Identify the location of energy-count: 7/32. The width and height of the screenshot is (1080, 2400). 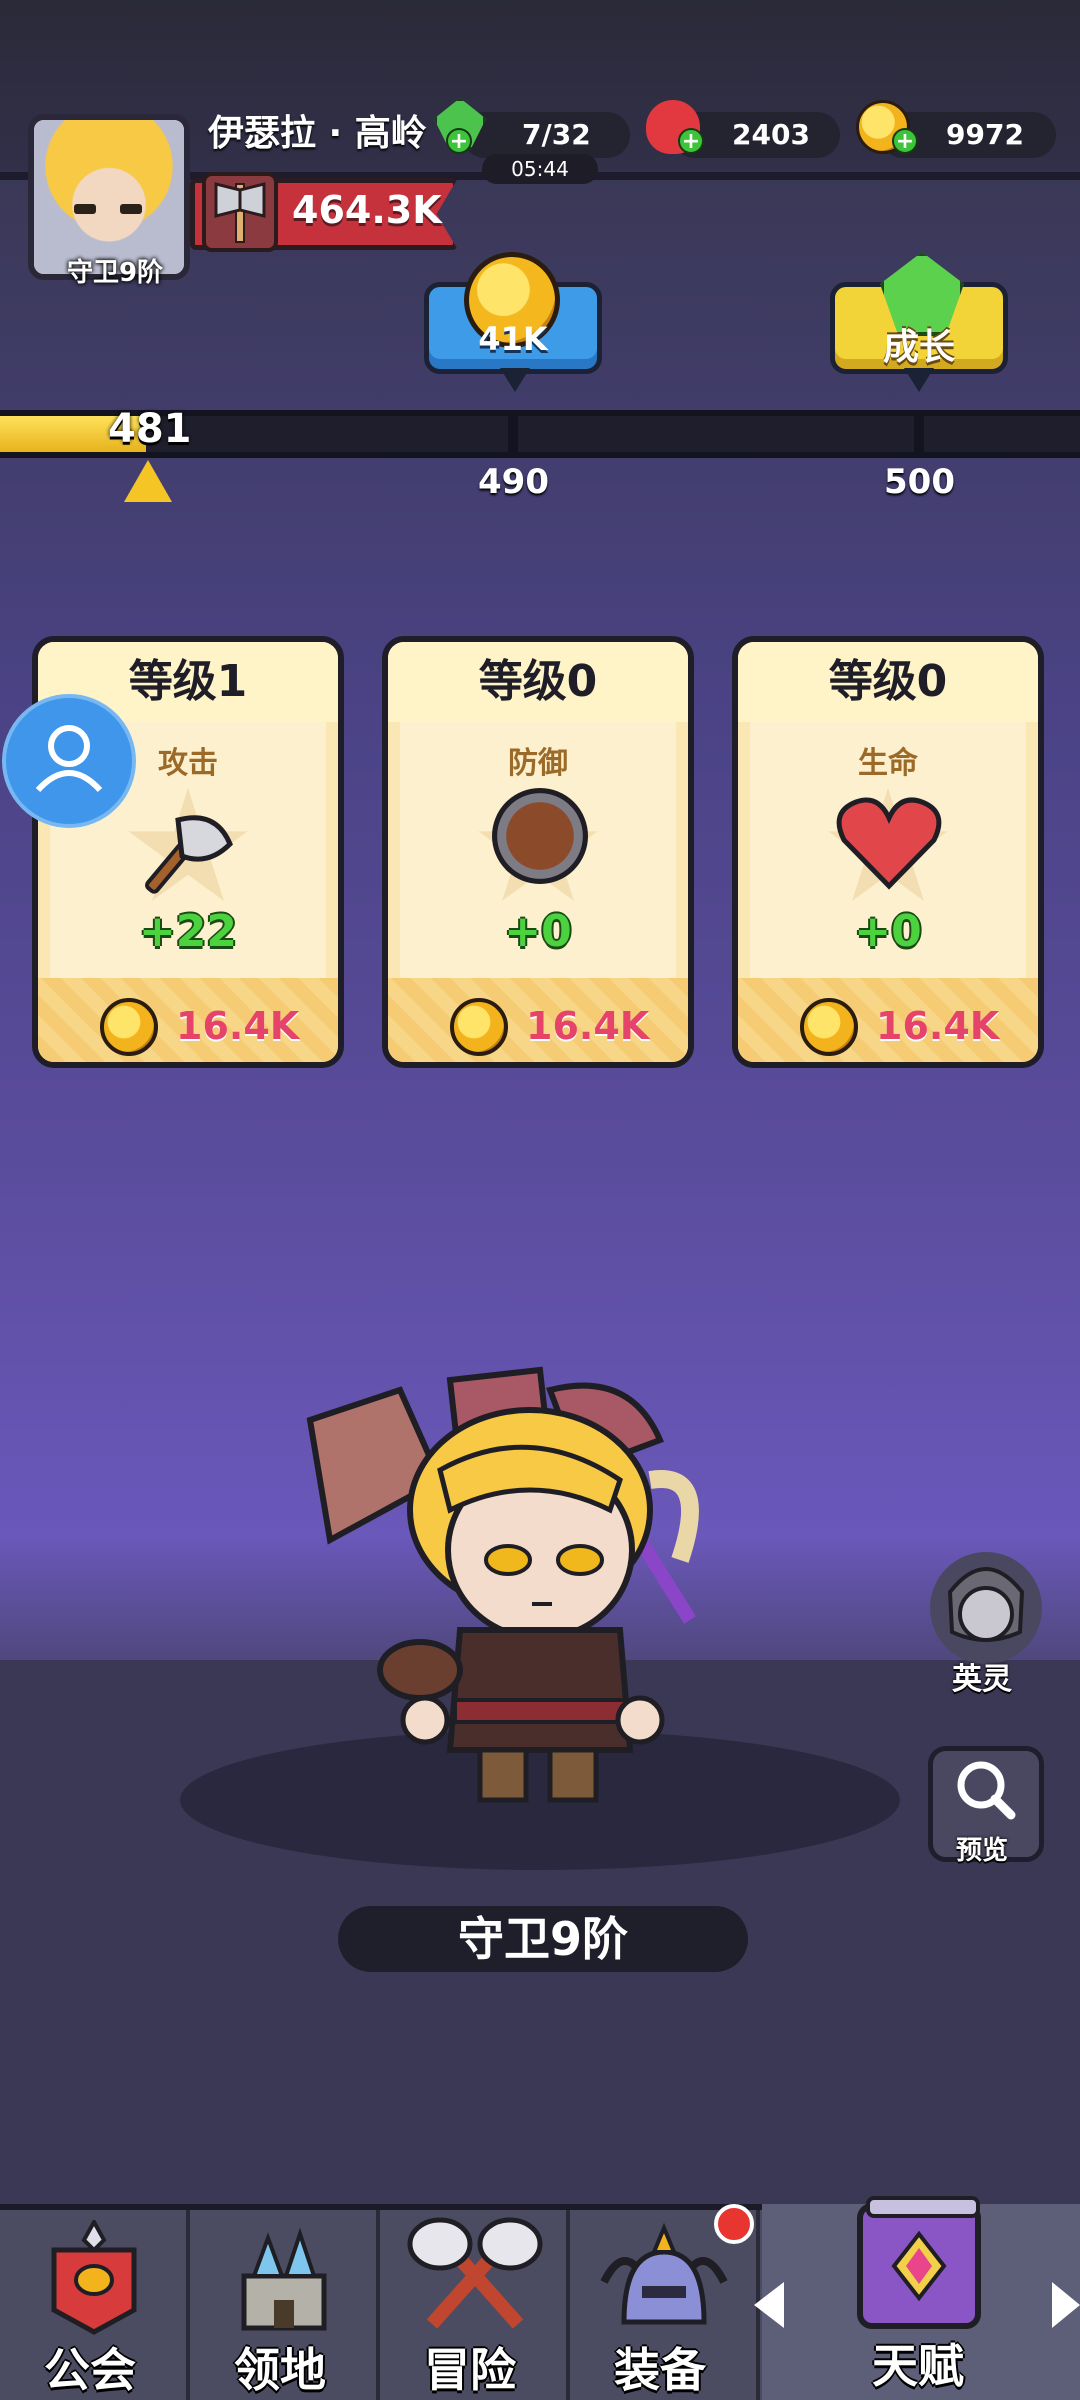
(556, 134).